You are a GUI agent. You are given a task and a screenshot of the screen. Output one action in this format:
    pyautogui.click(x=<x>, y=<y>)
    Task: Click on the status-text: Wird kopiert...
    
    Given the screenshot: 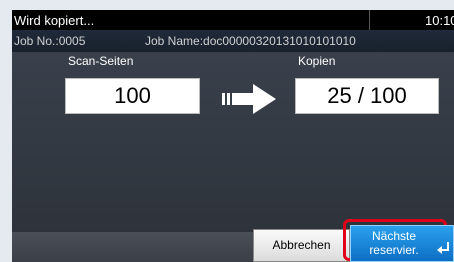 What is the action you would take?
    pyautogui.click(x=54, y=20)
    